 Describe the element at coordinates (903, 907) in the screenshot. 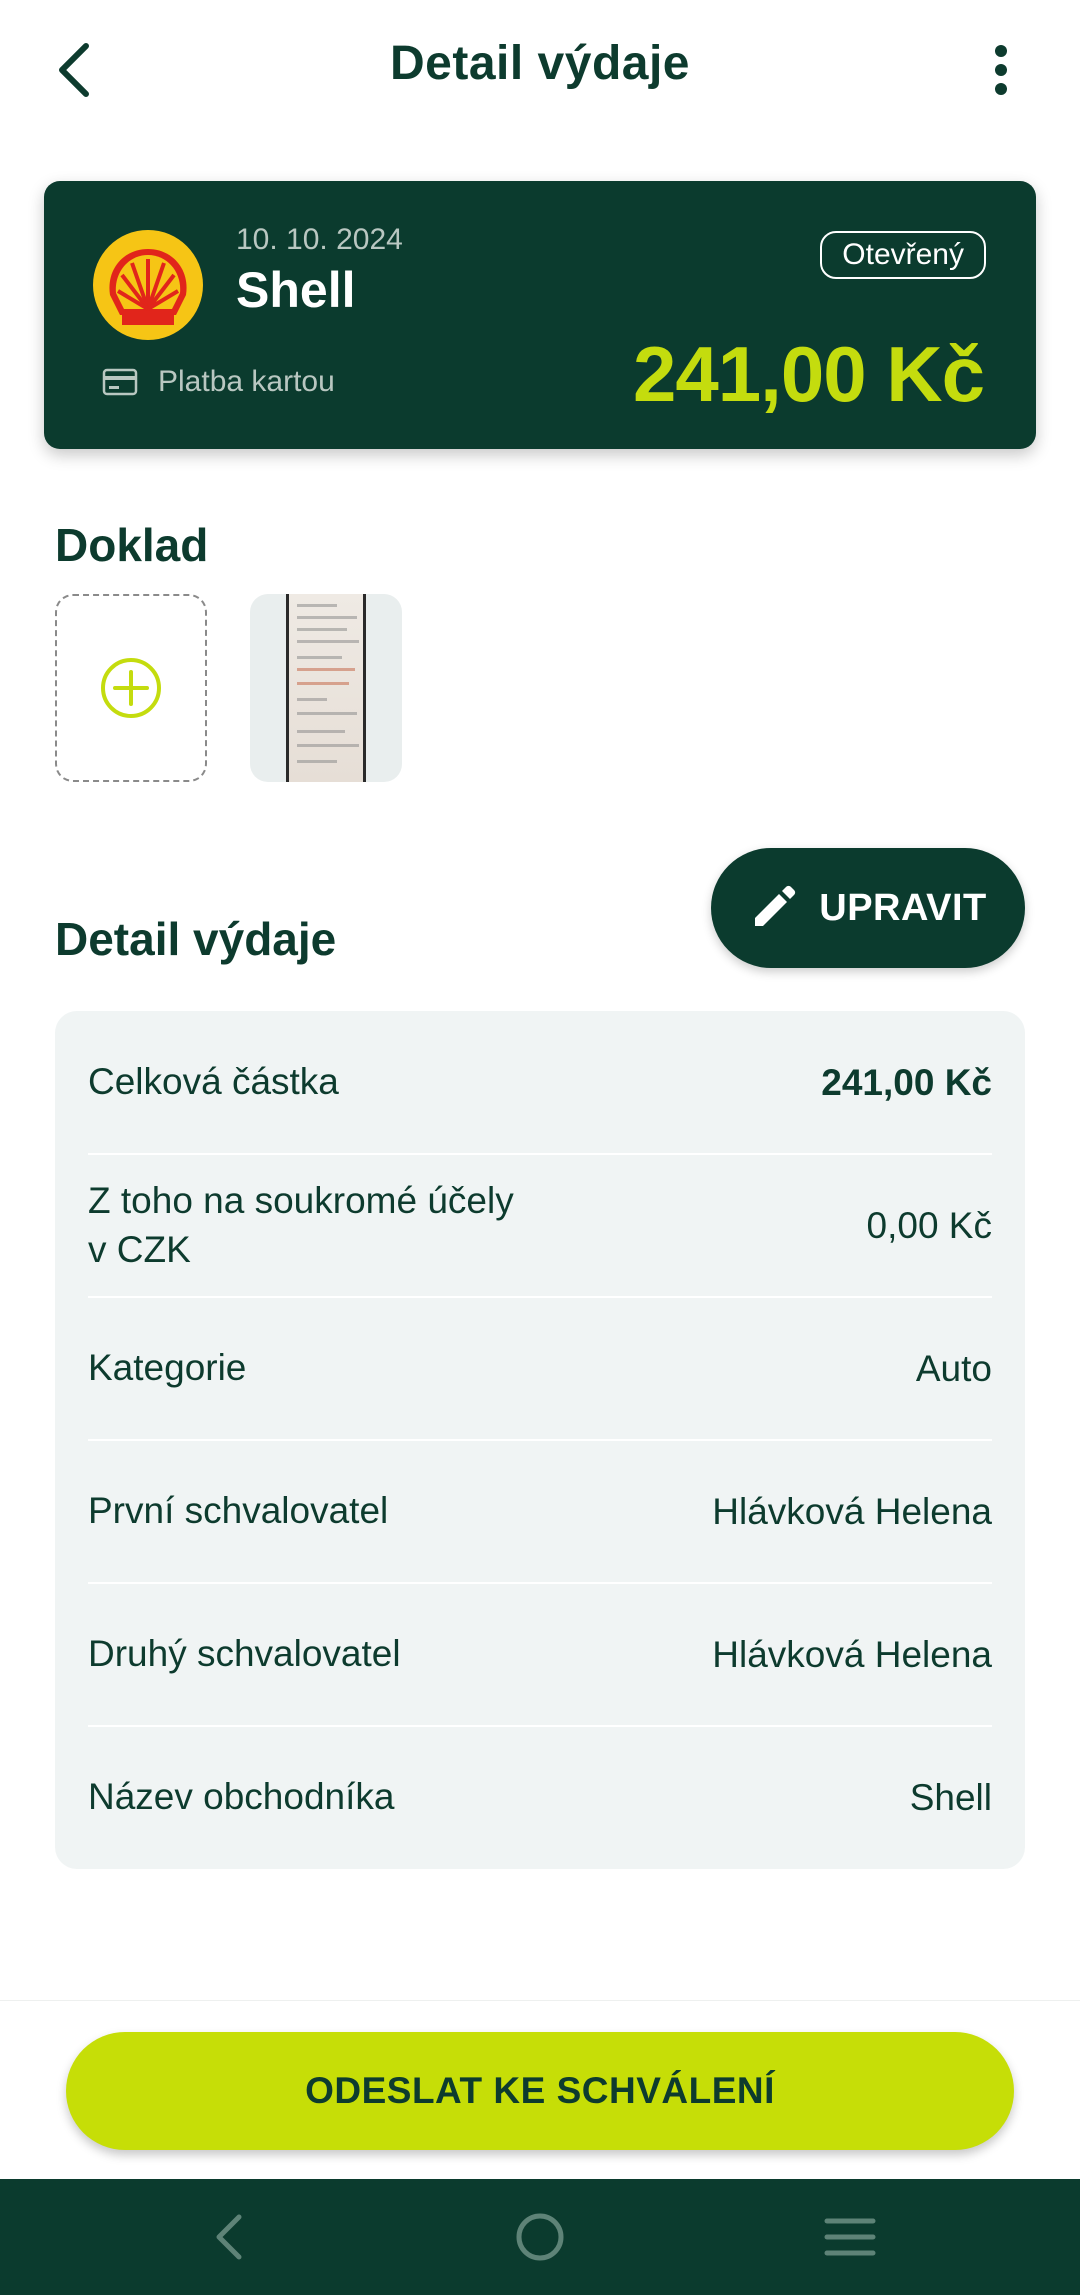

I see `edit-button-label: UPRAVIT` at that location.